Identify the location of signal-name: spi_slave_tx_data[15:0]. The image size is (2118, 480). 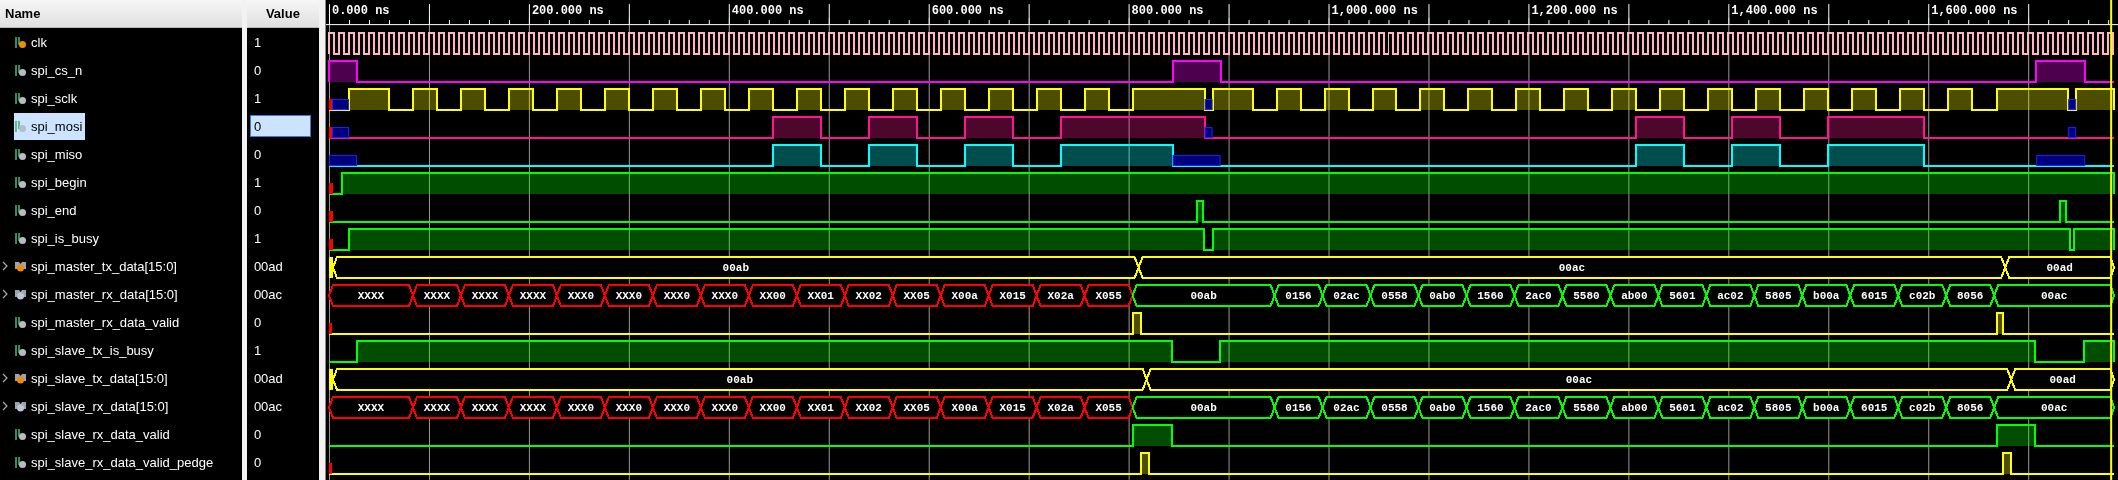
(99, 378).